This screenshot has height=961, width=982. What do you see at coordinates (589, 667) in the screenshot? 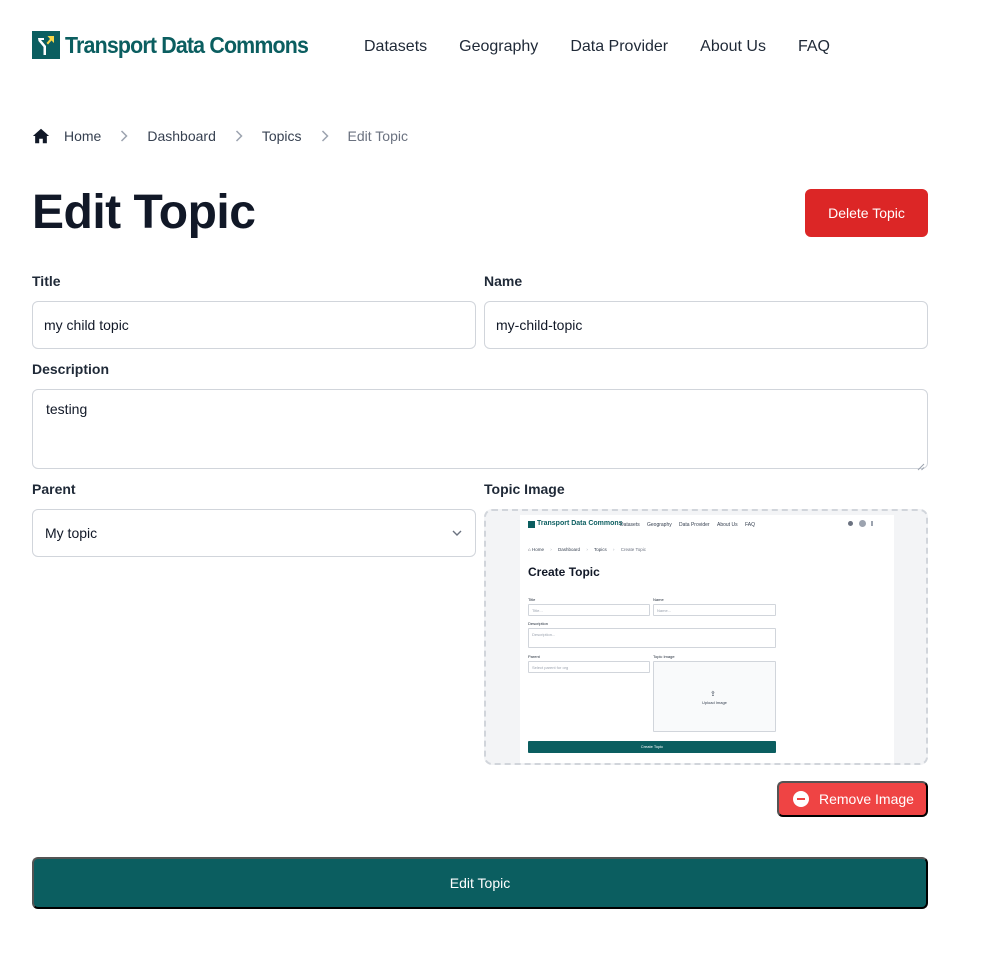
I see `thumb-parent-select: Select parent for org` at bounding box center [589, 667].